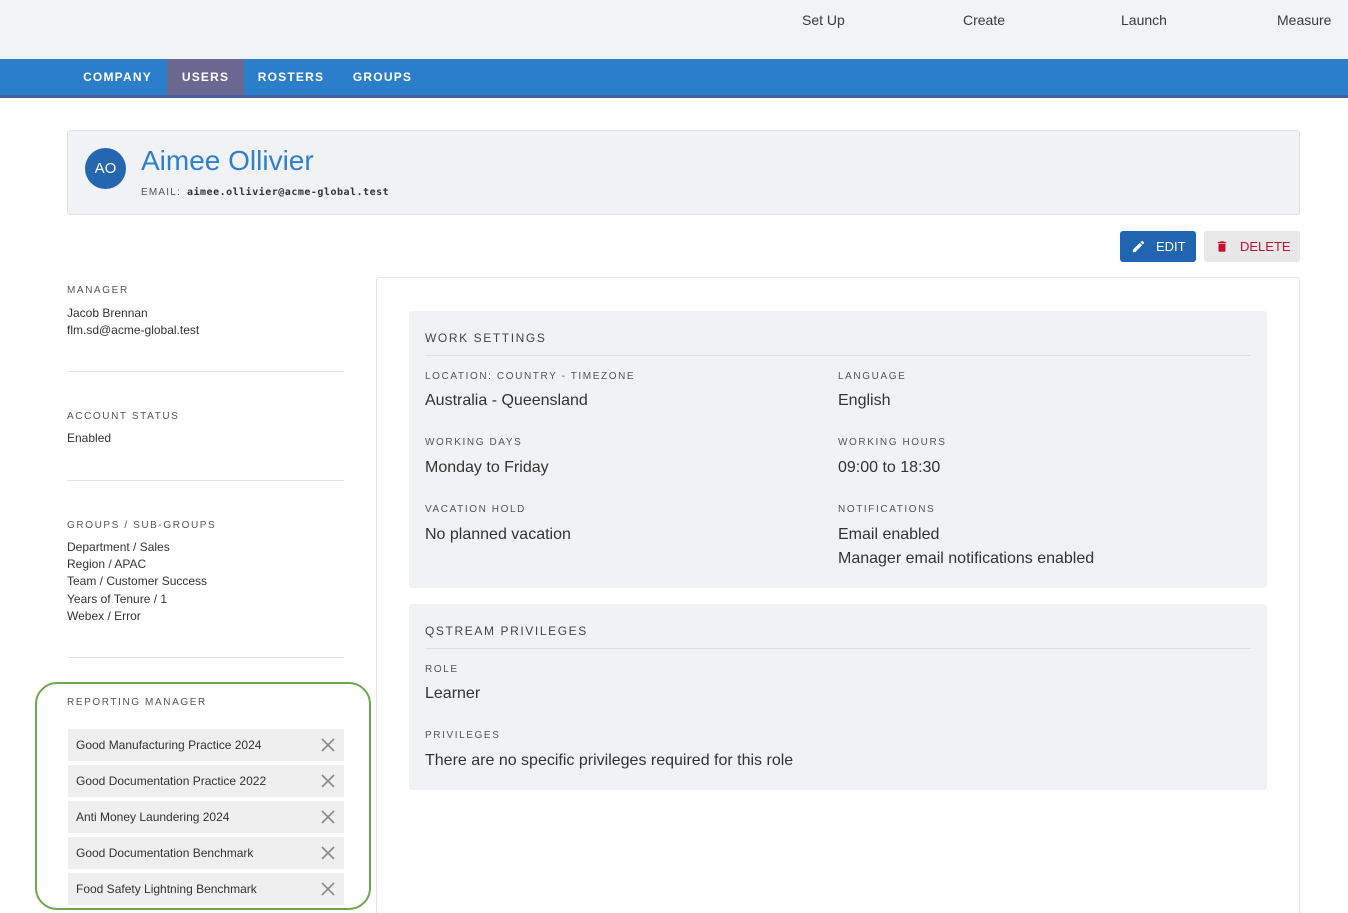 The image size is (1348, 913). I want to click on reporting-manager-item: Anti Money Laundering 2024, so click(206, 817).